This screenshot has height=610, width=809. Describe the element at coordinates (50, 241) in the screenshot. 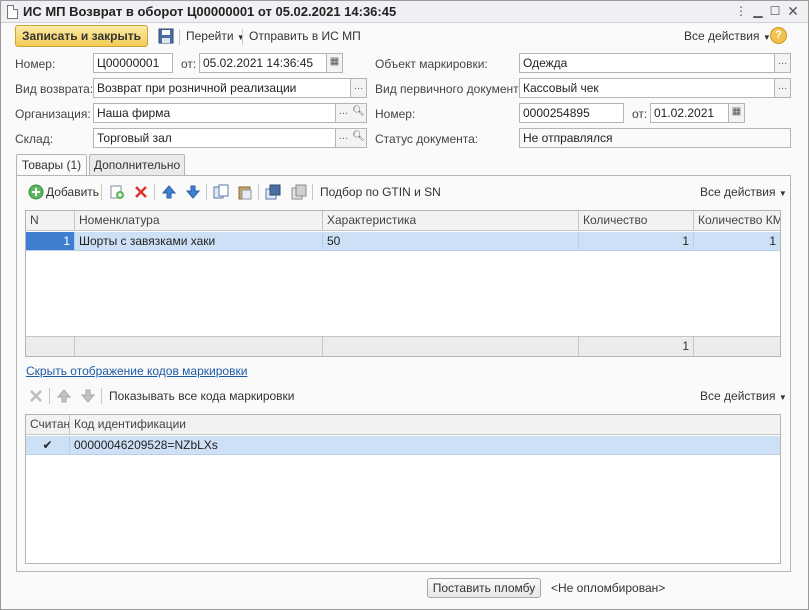

I see `row-number: 1` at that location.